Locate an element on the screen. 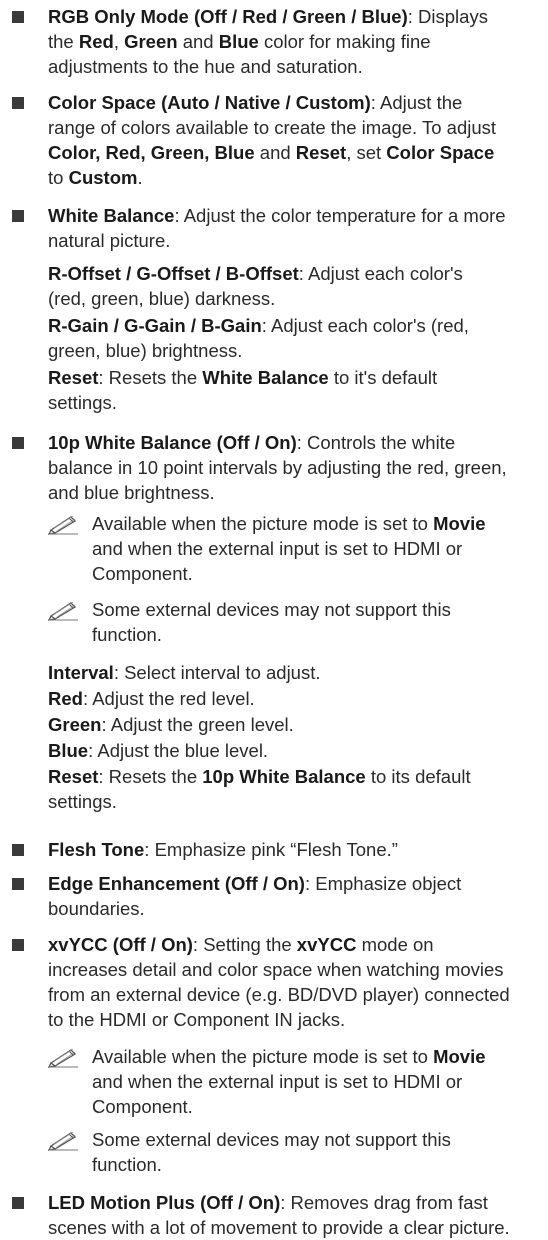 This screenshot has height=1240, width=548. sub-item: Green: Adjust the green level. is located at coordinates (294, 724).